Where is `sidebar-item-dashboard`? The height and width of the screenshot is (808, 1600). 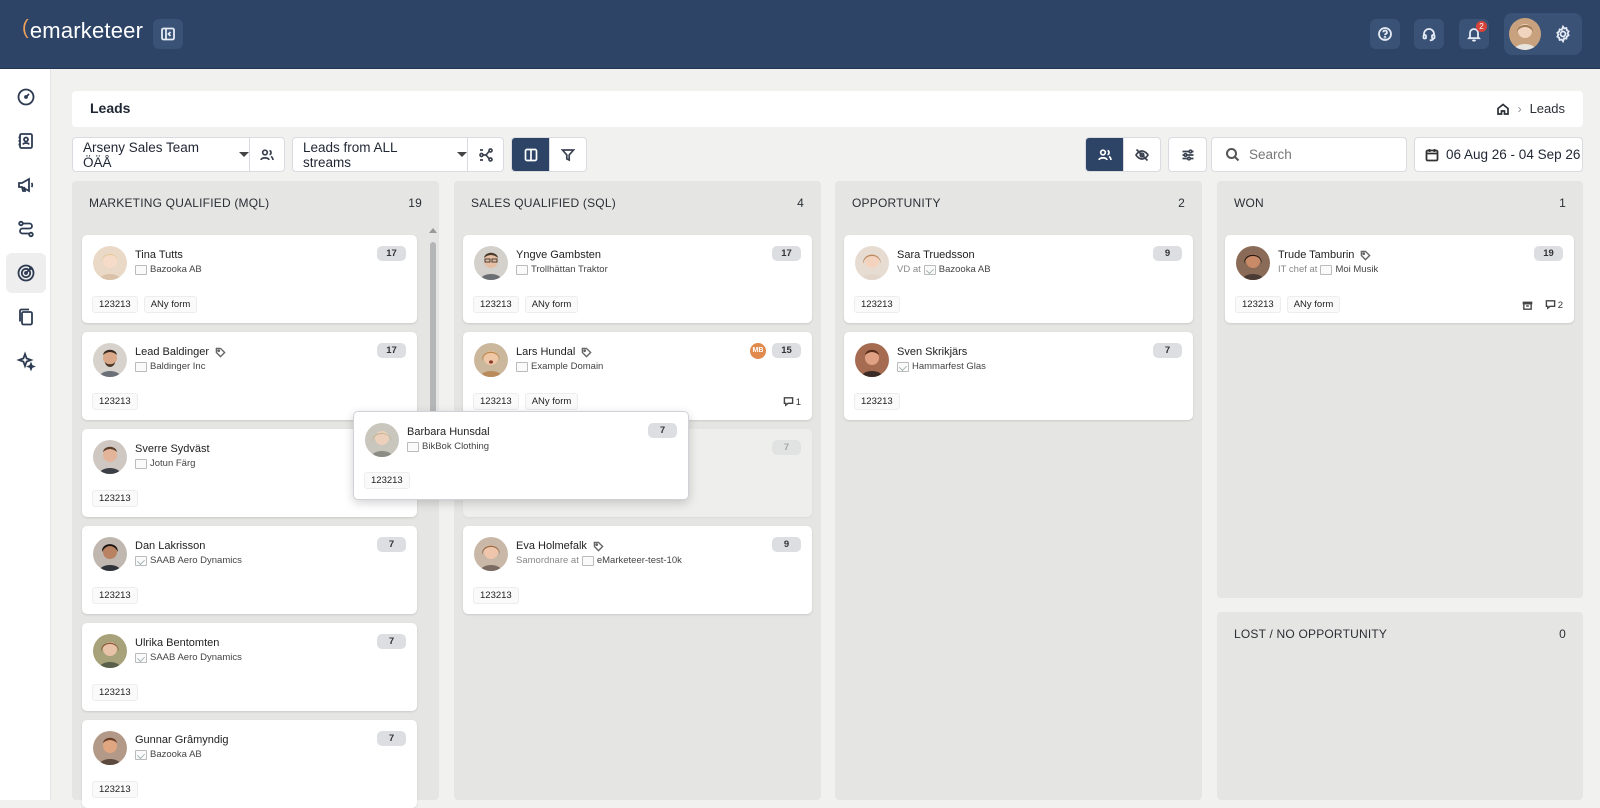
sidebar-item-dashboard is located at coordinates (26, 97).